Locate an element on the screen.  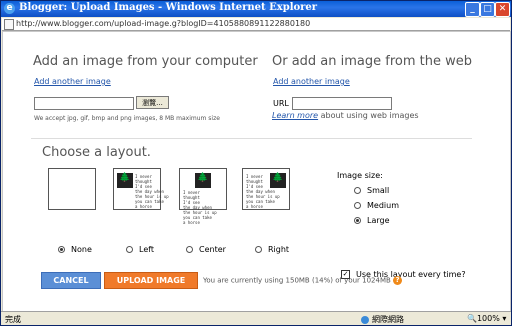
zoom-level: 🔍100% ▾ is located at coordinates (486, 318).